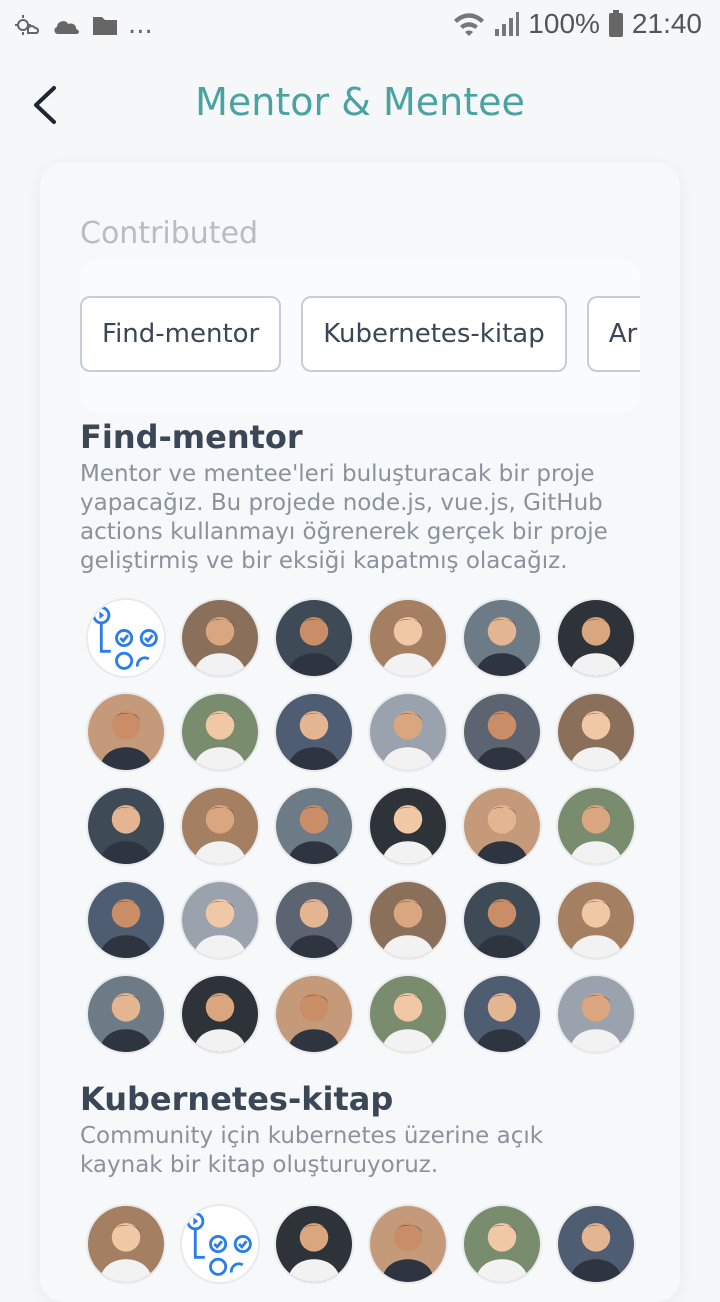 The width and height of the screenshot is (720, 1302). What do you see at coordinates (27, 25) in the screenshot?
I see `weather-icon` at bounding box center [27, 25].